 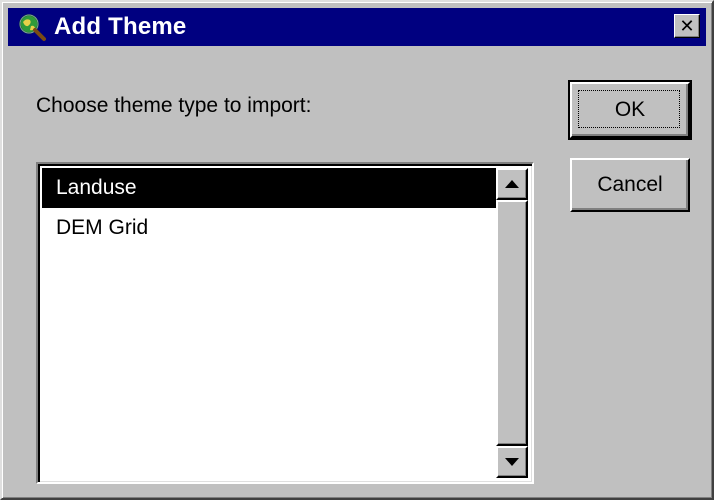 I want to click on arrow-up-icon, so click(x=512, y=184).